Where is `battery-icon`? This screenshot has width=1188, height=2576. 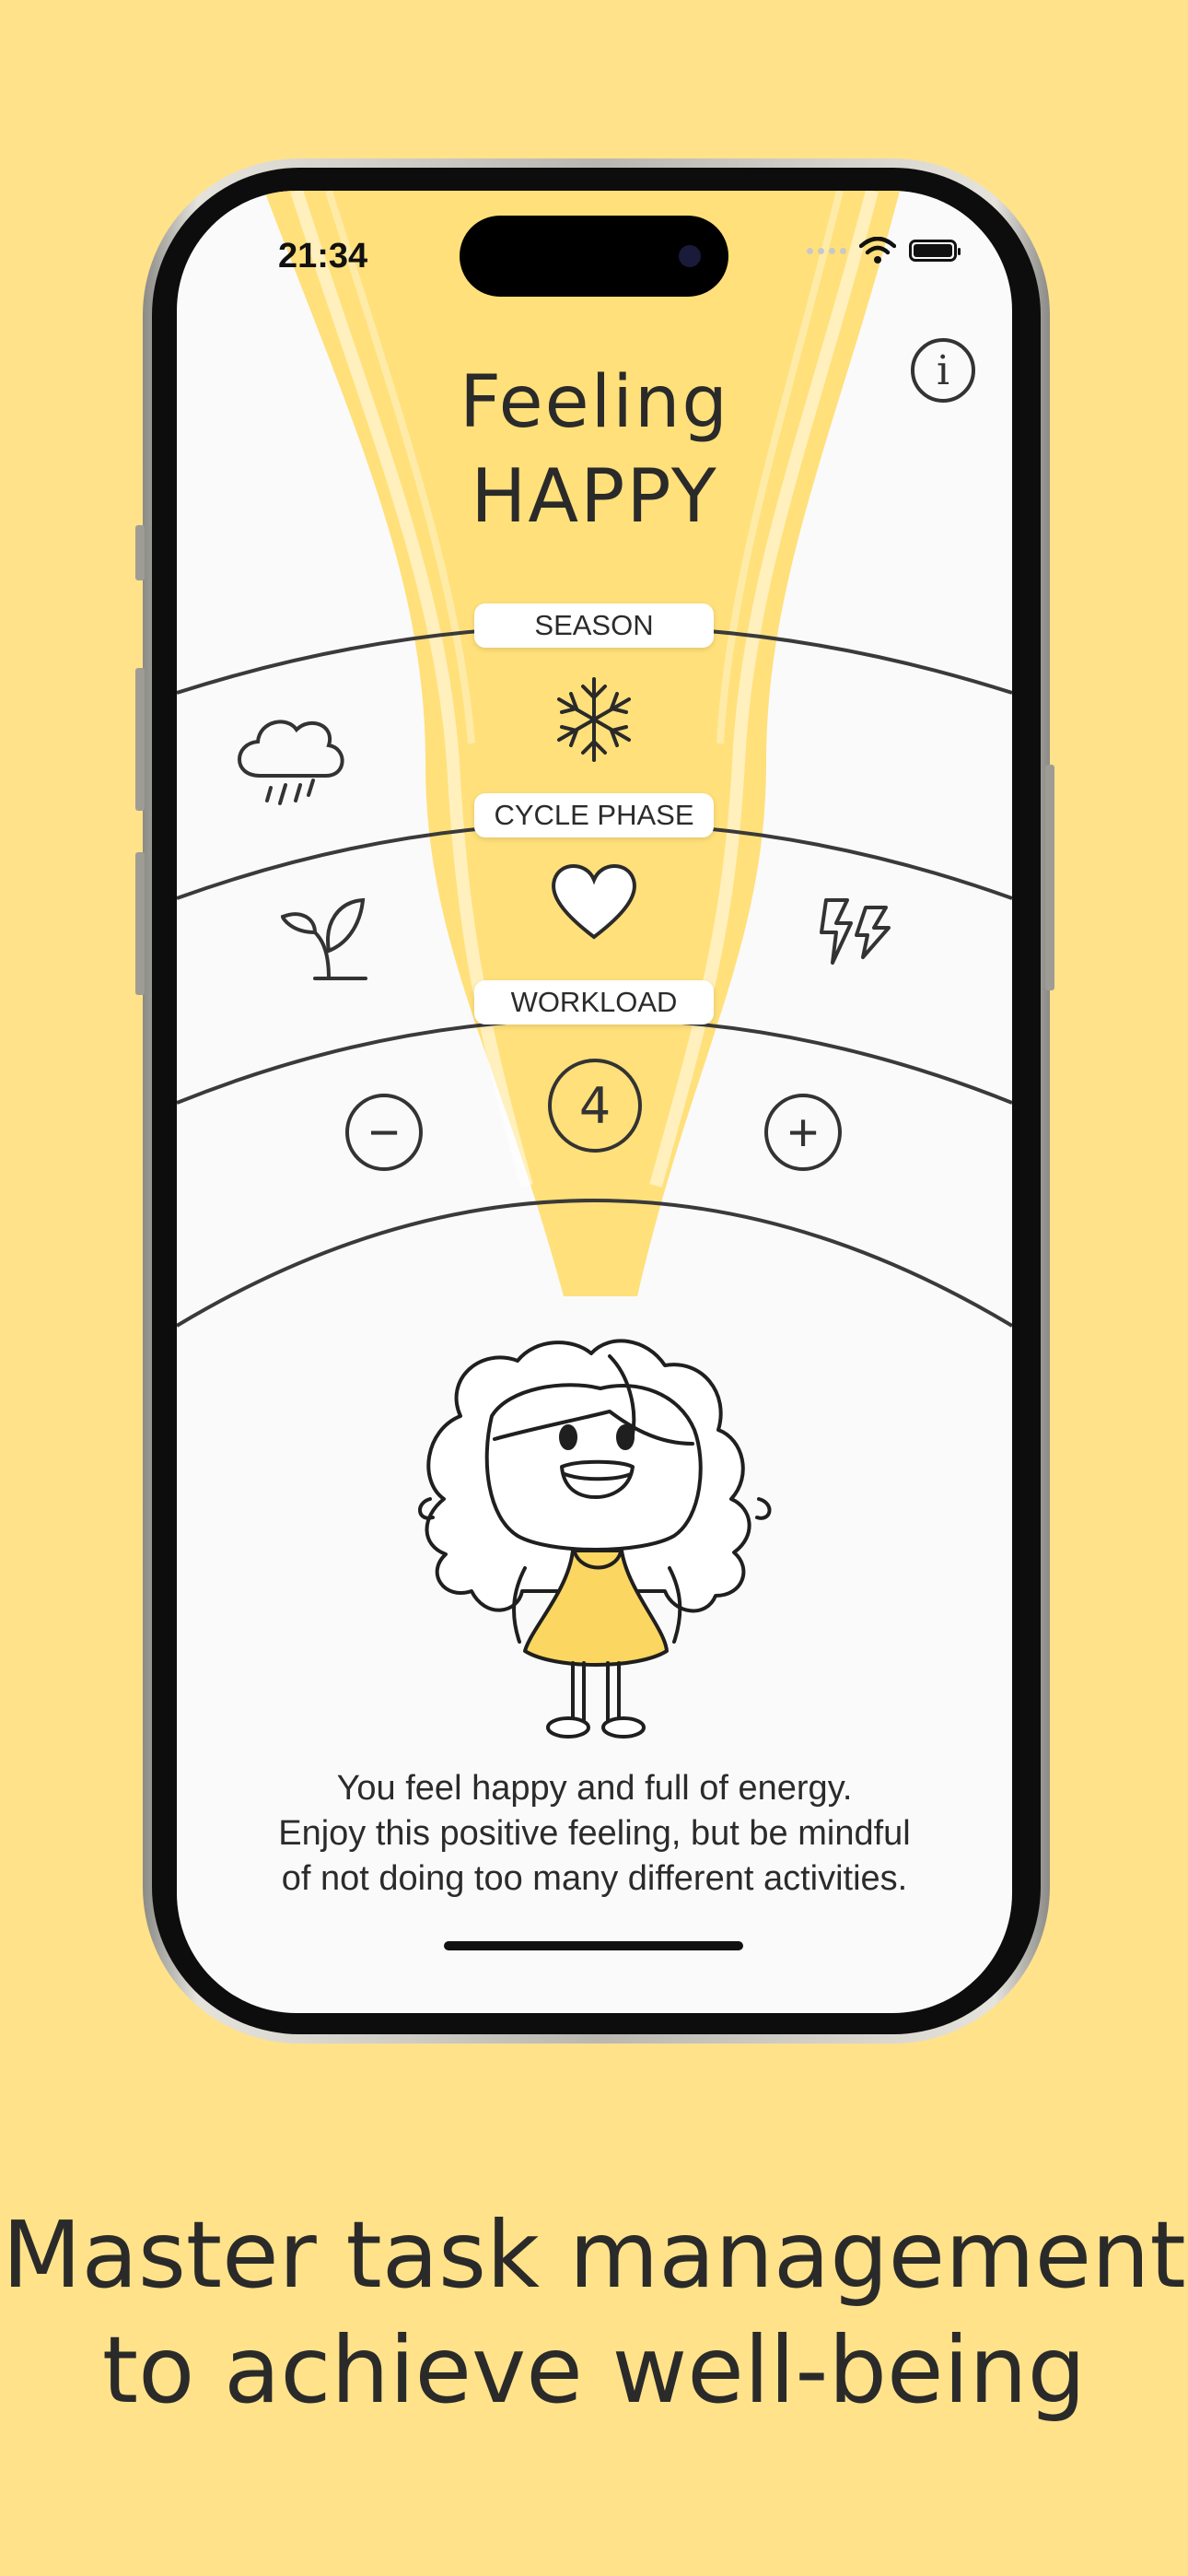
battery-icon is located at coordinates (935, 251).